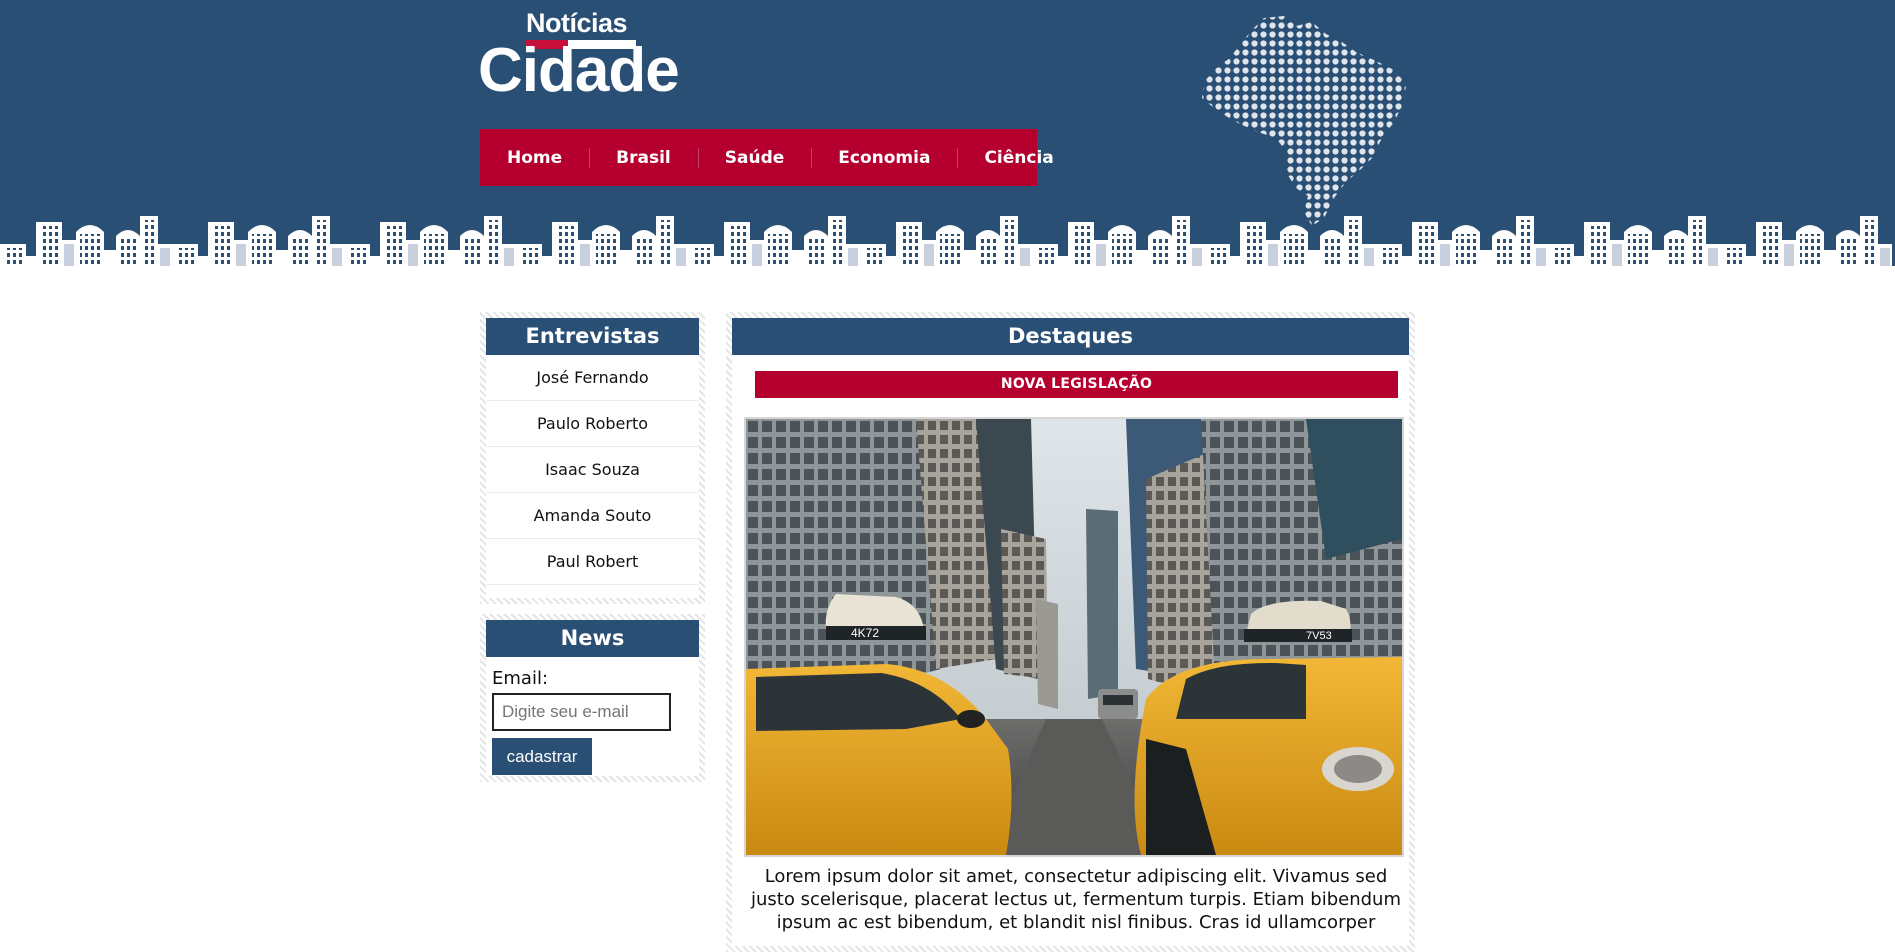 The width and height of the screenshot is (1895, 952). What do you see at coordinates (947, 242) in the screenshot?
I see `city-skyline-decoration` at bounding box center [947, 242].